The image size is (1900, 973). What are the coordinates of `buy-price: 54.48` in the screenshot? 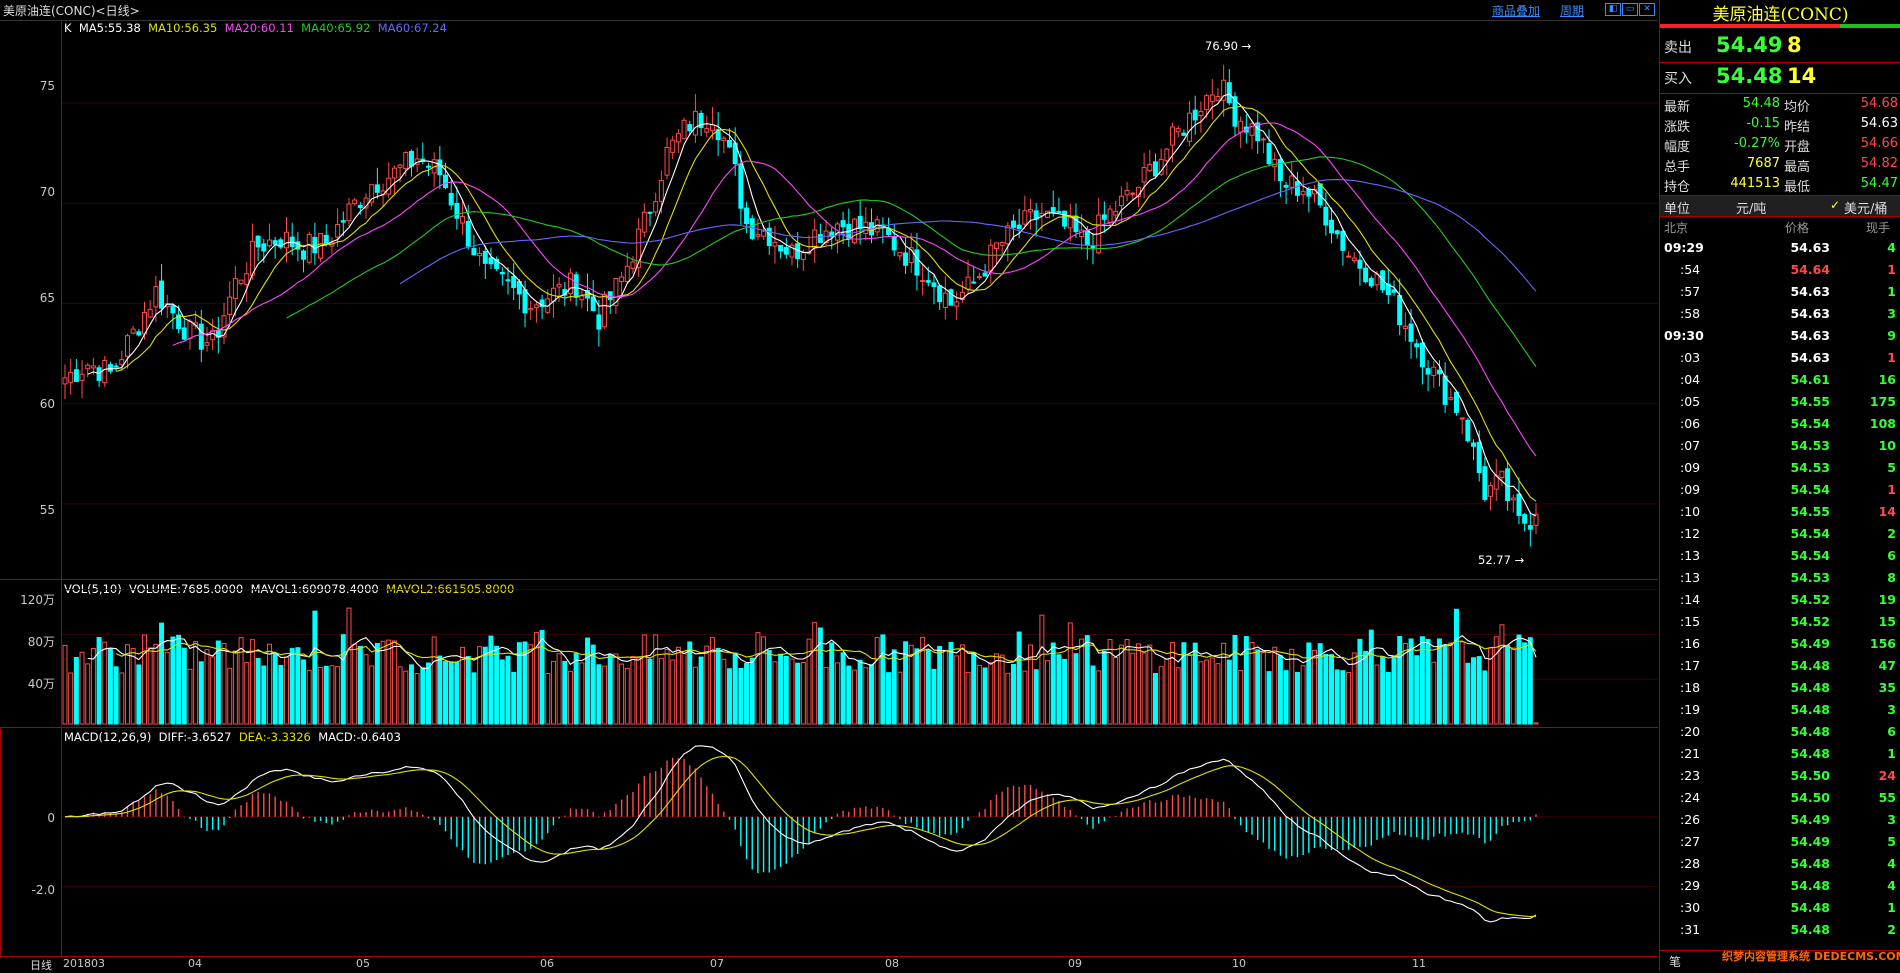 It's located at (1749, 76).